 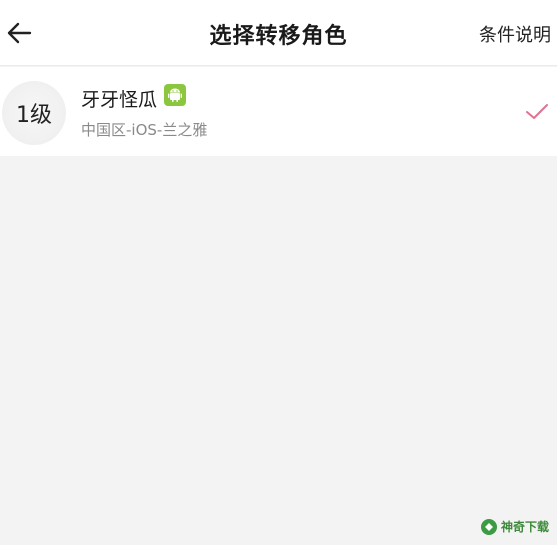 I want to click on top-bar: 选择转移角色 条件说明, so click(x=278, y=33).